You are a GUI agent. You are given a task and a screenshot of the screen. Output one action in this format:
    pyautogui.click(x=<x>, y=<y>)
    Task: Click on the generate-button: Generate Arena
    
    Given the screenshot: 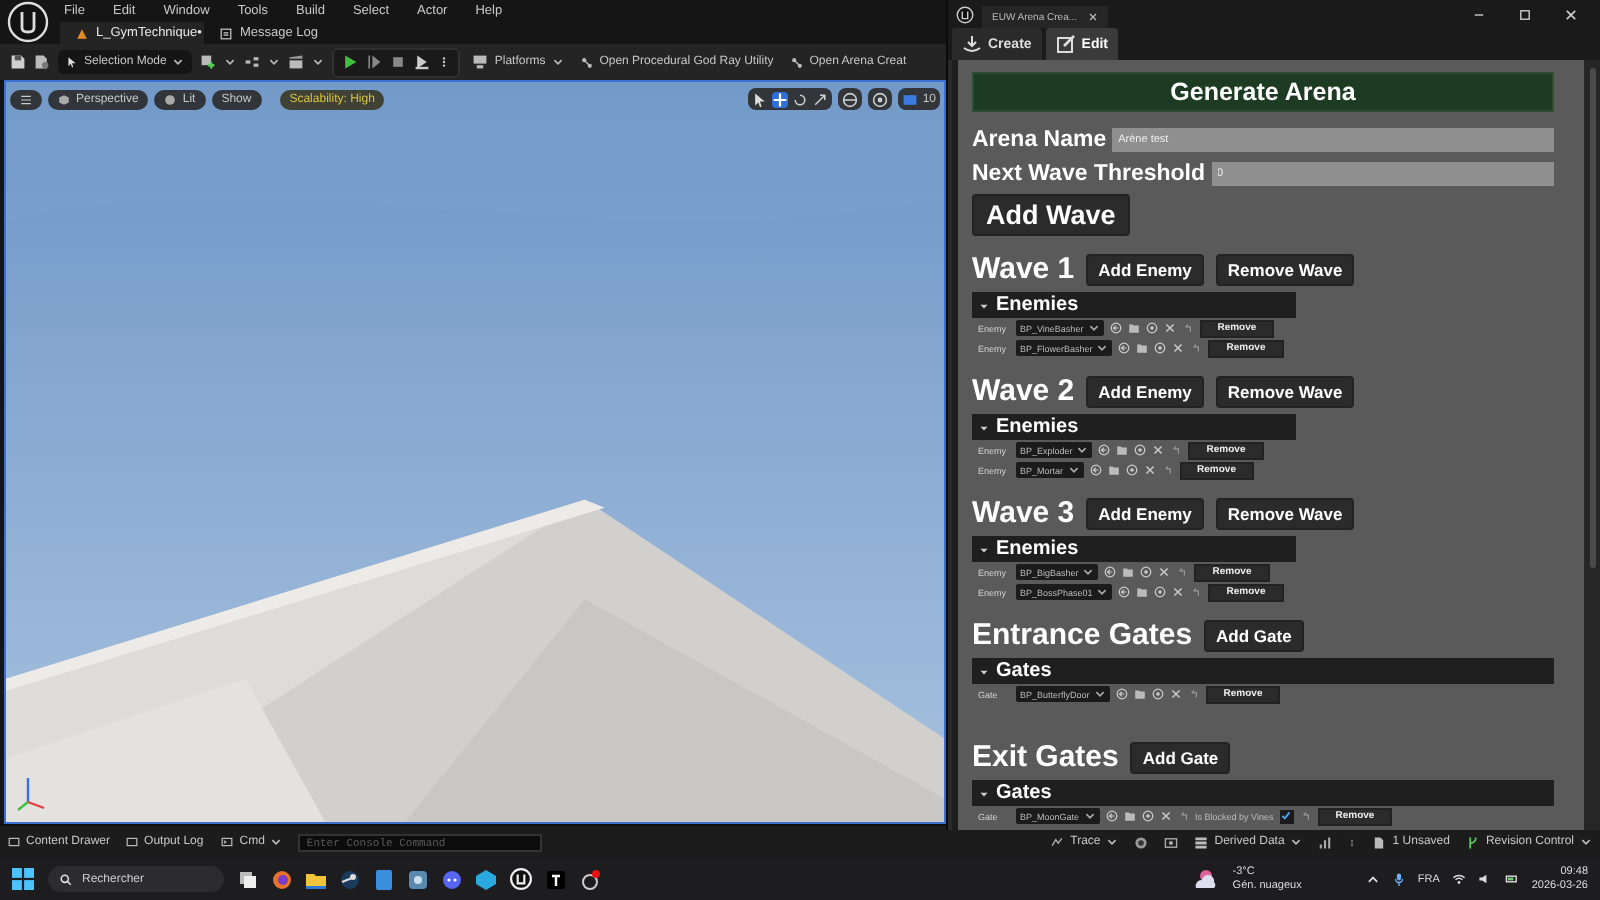 What is the action you would take?
    pyautogui.click(x=1263, y=92)
    